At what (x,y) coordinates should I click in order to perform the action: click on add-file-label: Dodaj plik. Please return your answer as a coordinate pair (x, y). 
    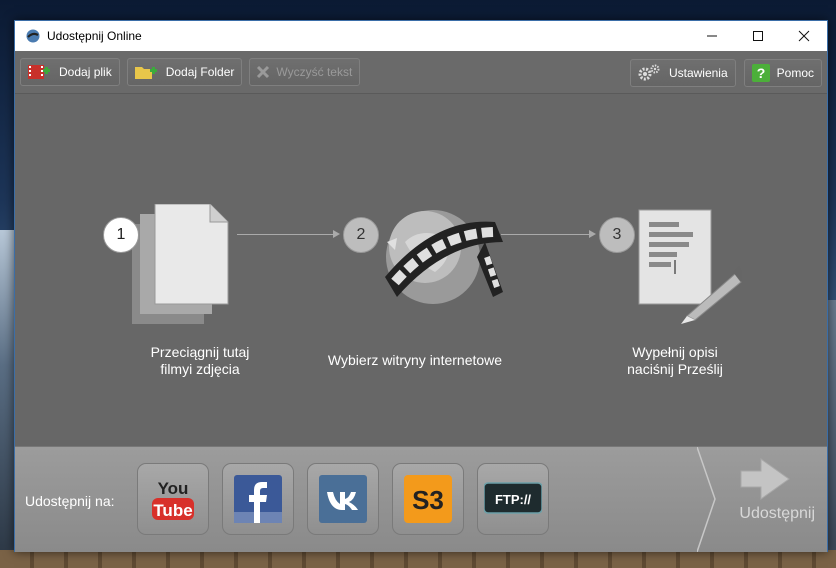
    Looking at the image, I should click on (85, 72).